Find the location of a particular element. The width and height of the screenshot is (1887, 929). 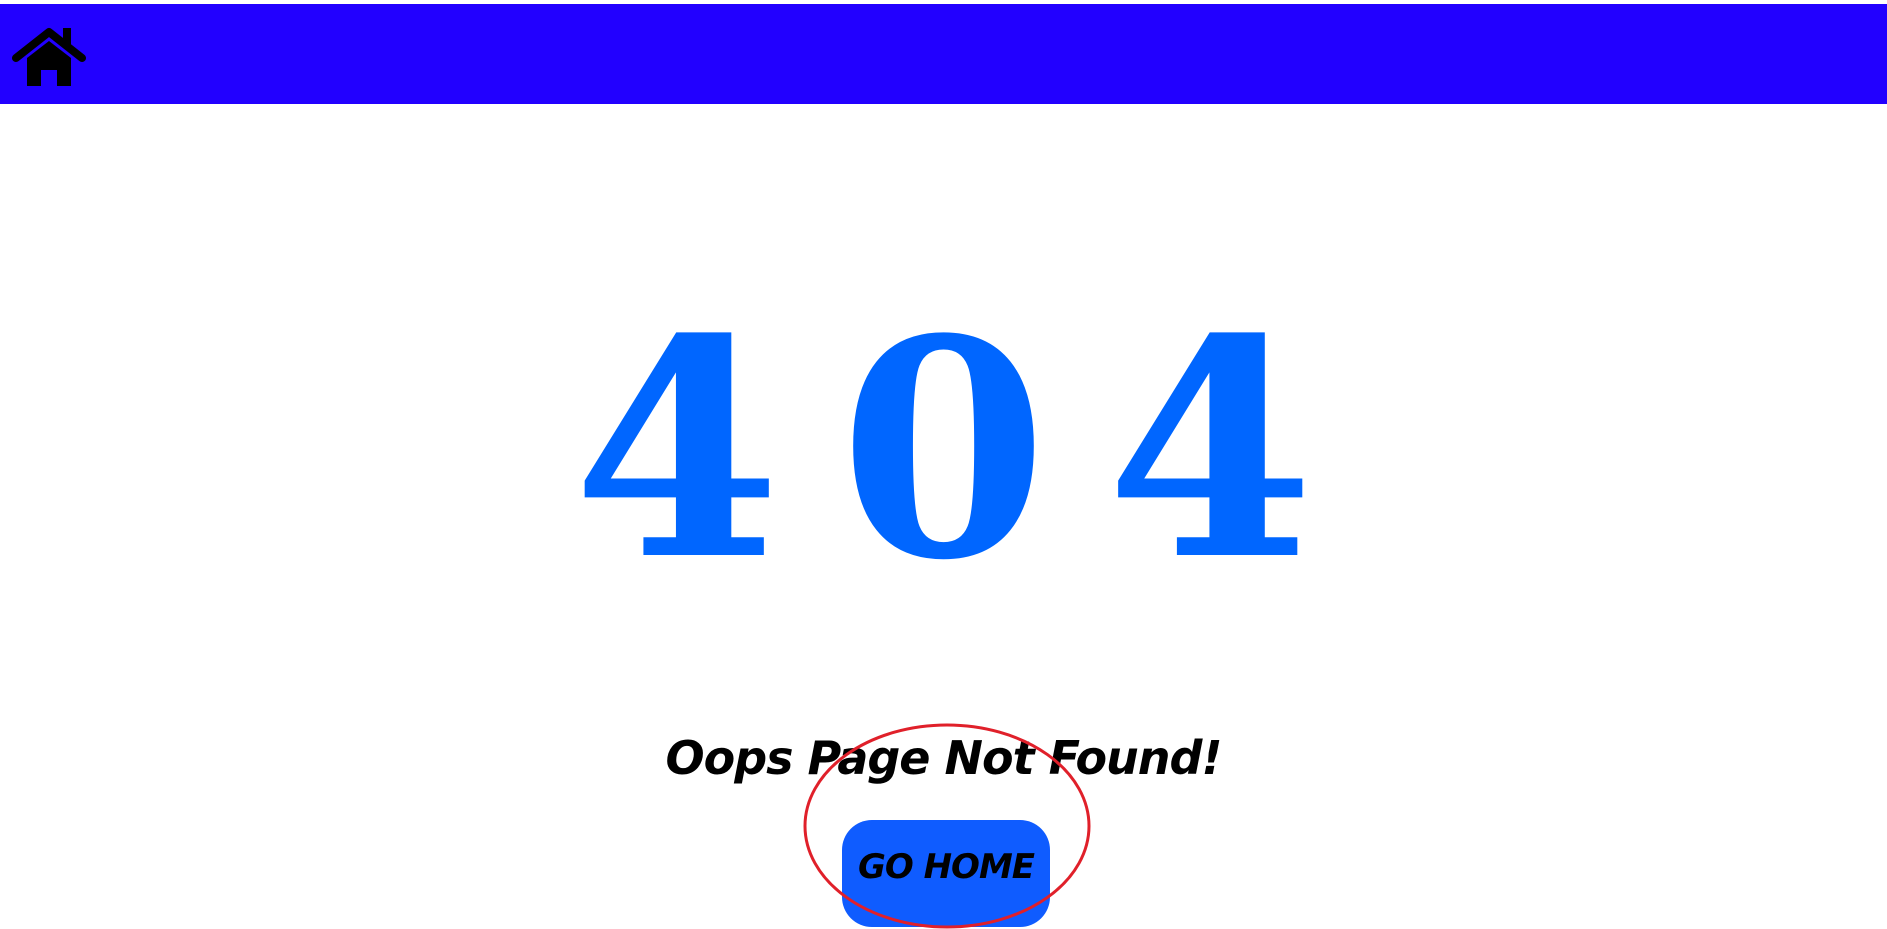

navbar is located at coordinates (943, 54).